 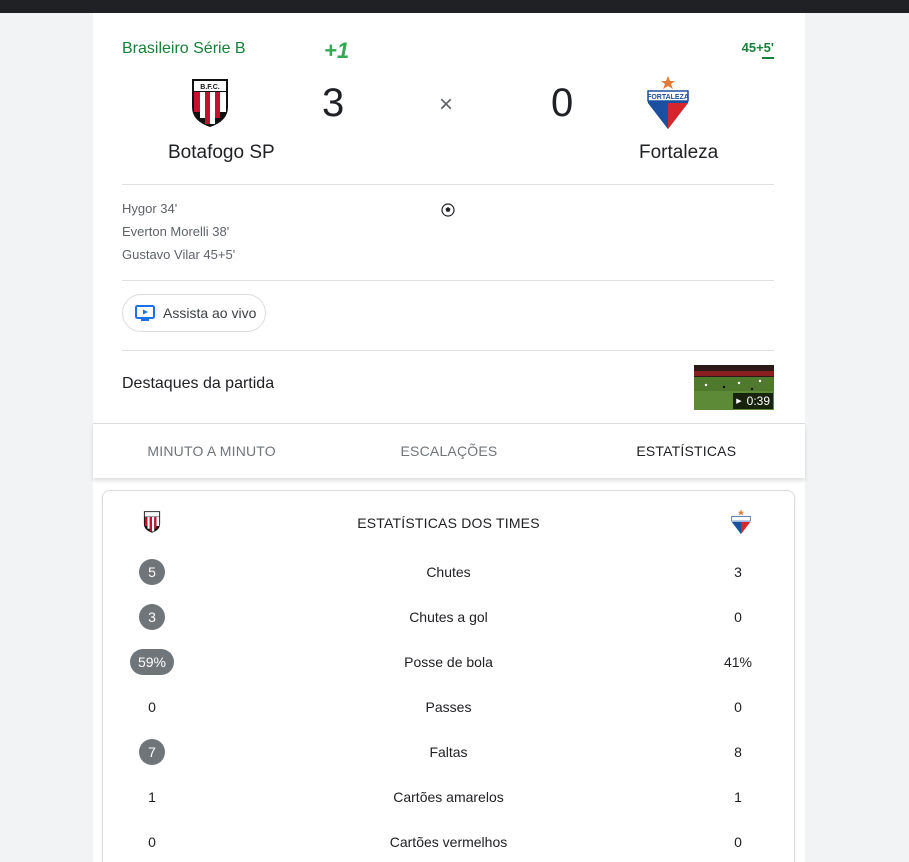 I want to click on stat-row-yellow-cards: 1 Cartões amarelos 1, so click(x=448, y=799).